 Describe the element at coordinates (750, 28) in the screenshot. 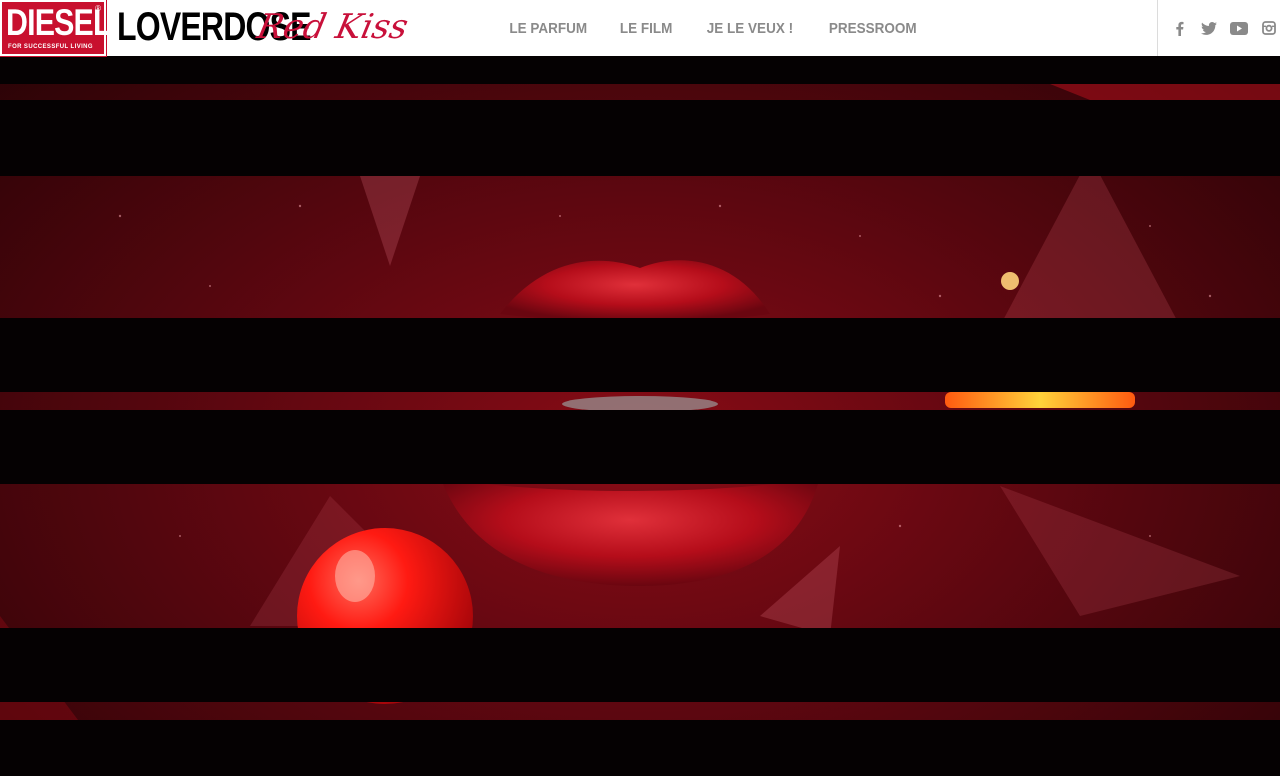

I see `nav-item-je-le-veux: JE LE VEUX !` at that location.